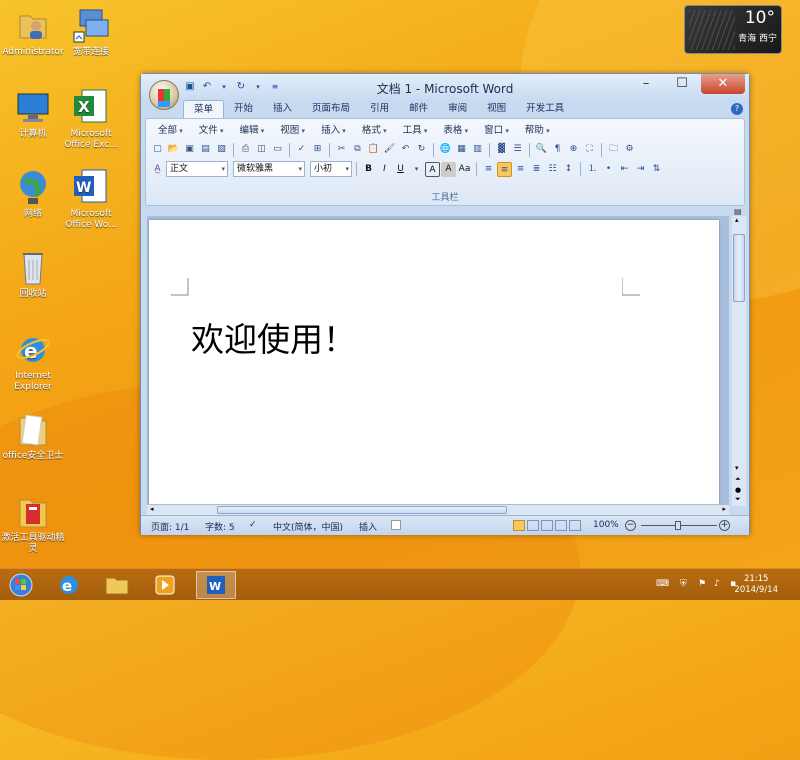 Image resolution: width=800 pixels, height=760 pixels. What do you see at coordinates (415, 131) in the screenshot?
I see `menu-tools: 工具` at bounding box center [415, 131].